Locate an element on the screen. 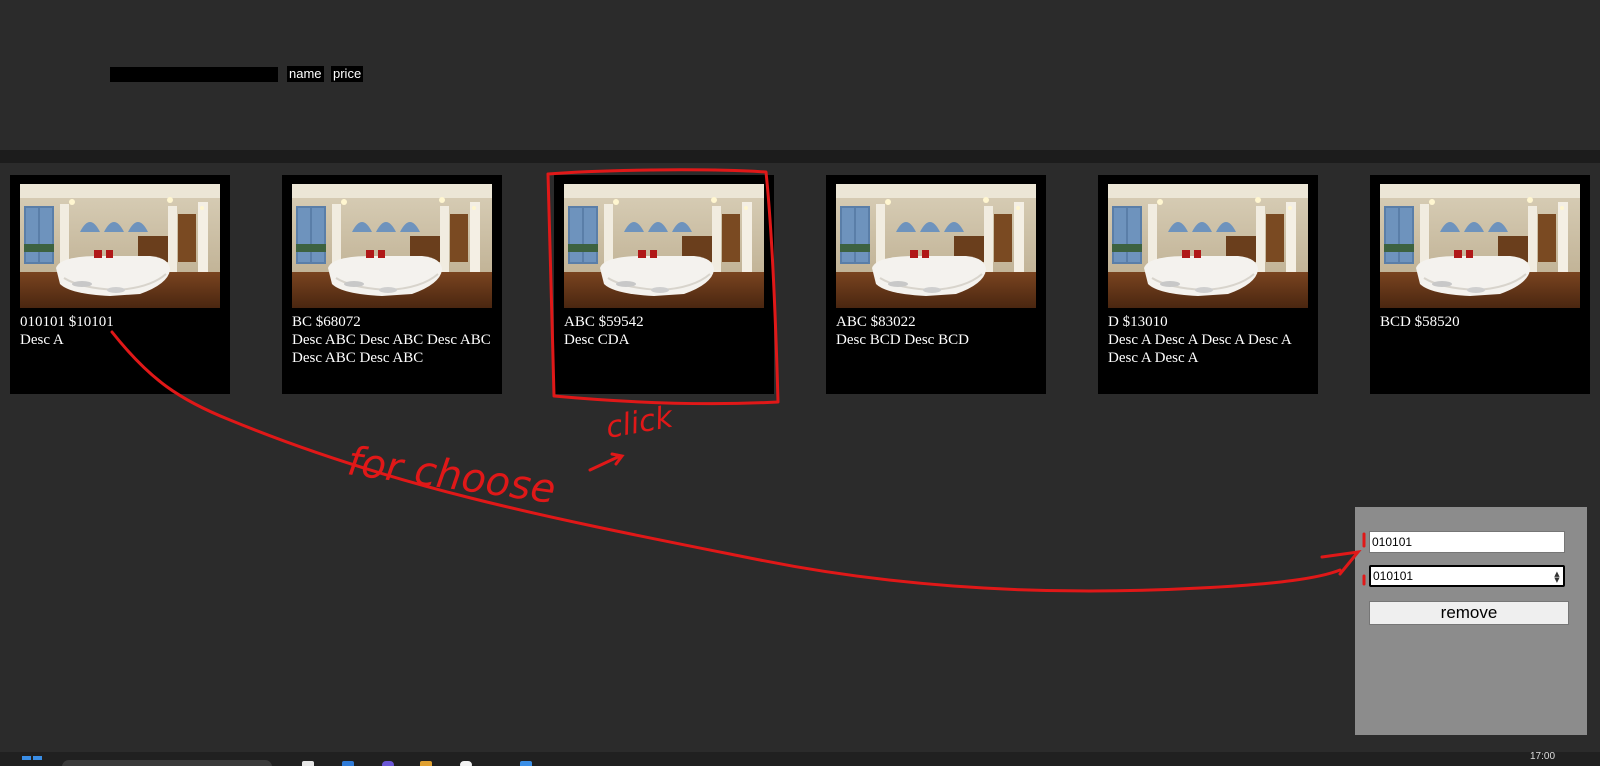  click-arrow-mark is located at coordinates (606, 462).